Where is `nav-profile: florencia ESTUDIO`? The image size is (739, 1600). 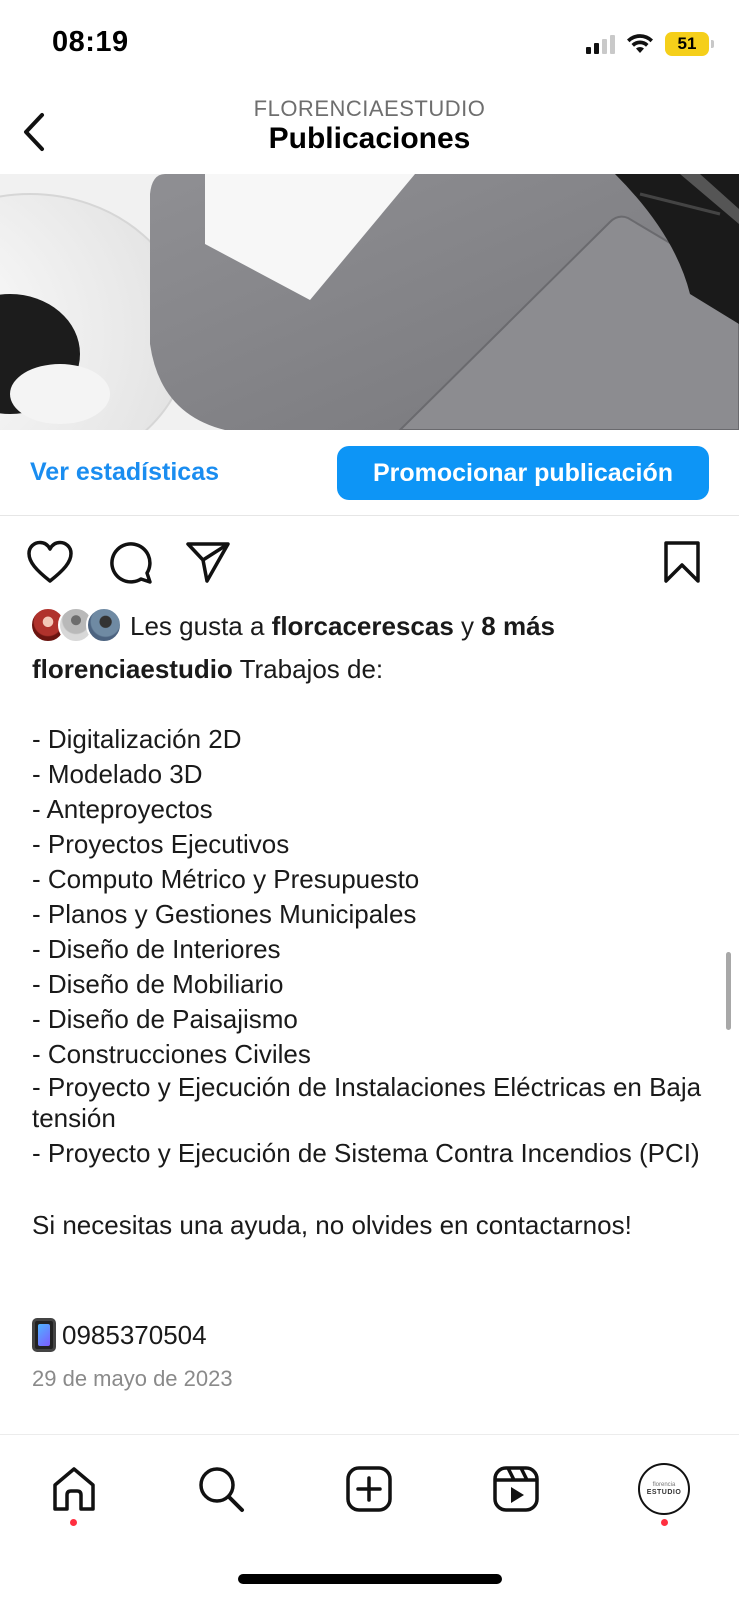 nav-profile: florencia ESTUDIO is located at coordinates (664, 1489).